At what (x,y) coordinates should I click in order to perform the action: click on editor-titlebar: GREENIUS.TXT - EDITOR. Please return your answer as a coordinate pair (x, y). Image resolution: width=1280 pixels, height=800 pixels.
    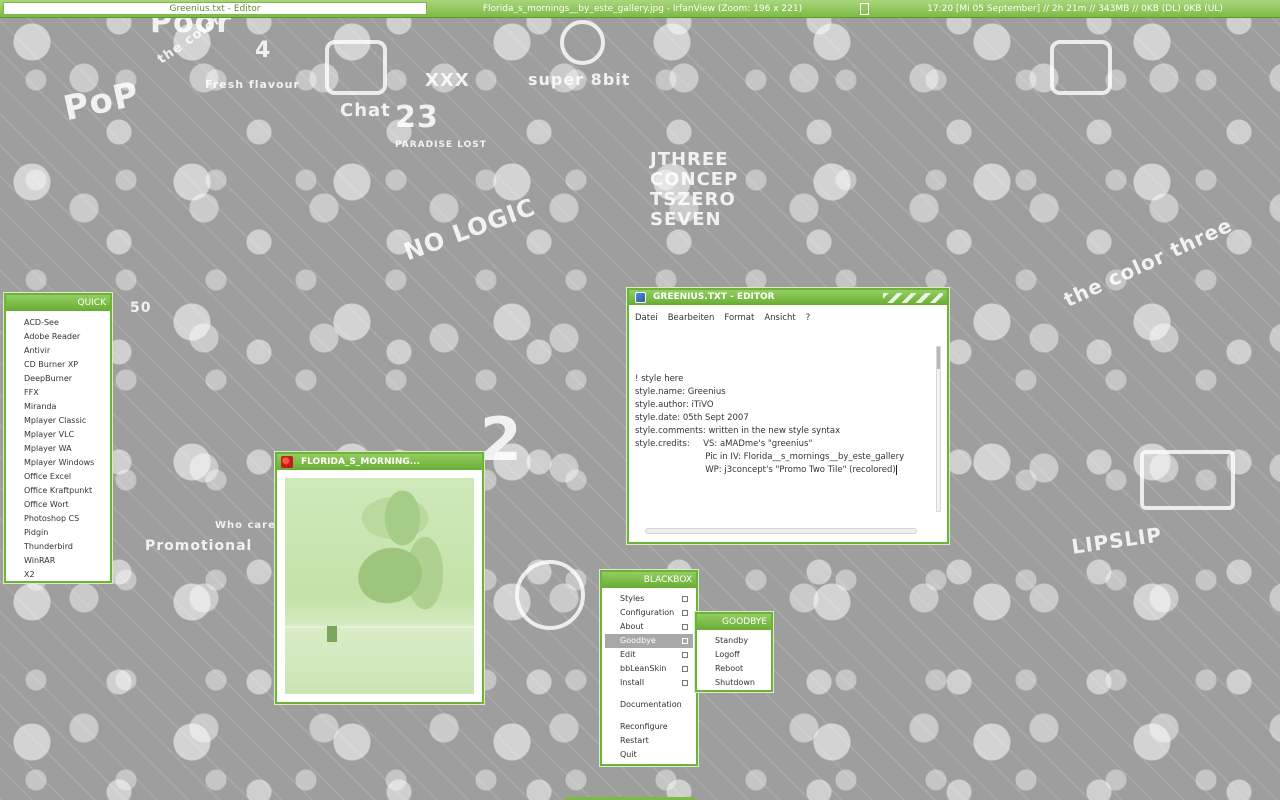
    Looking at the image, I should click on (788, 297).